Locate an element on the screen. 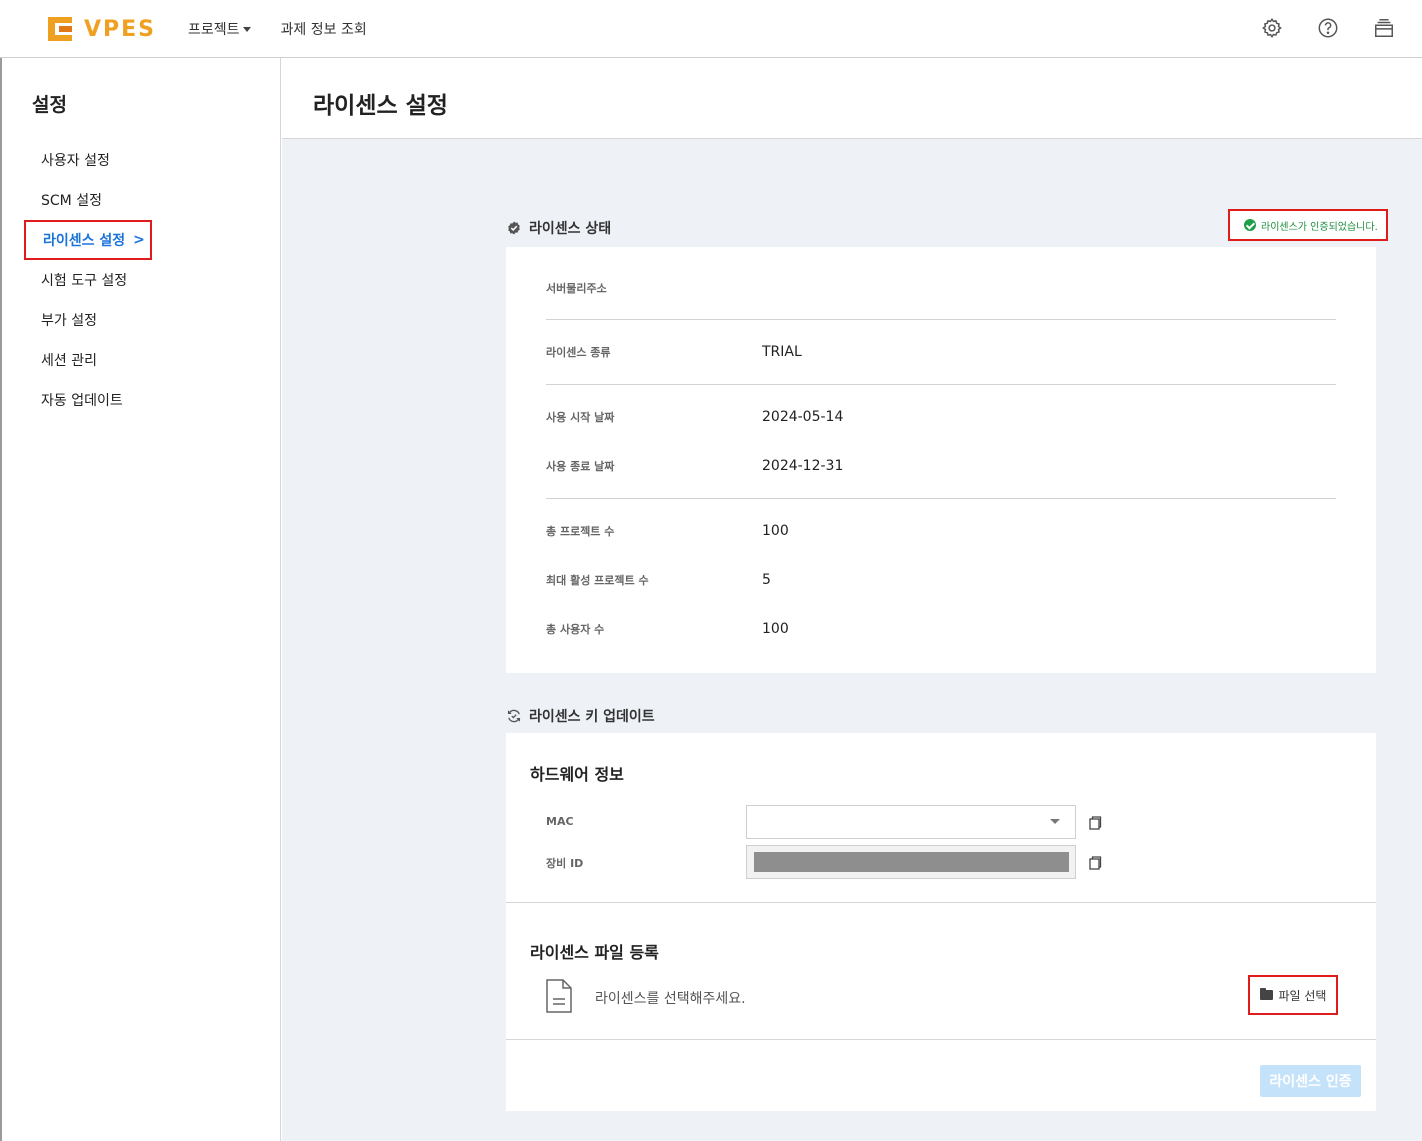 This screenshot has width=1422, height=1141. info-label: 사용 시작 날짜 is located at coordinates (580, 417).